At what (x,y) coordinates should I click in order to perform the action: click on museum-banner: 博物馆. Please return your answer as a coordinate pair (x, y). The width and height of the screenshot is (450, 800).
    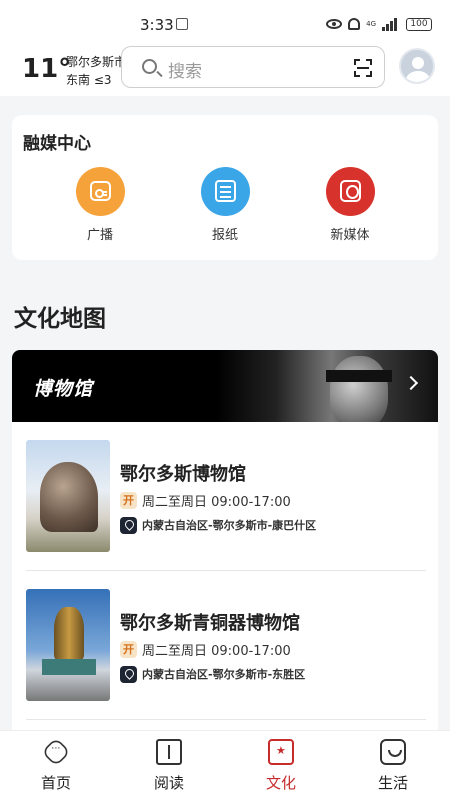
    Looking at the image, I should click on (225, 386).